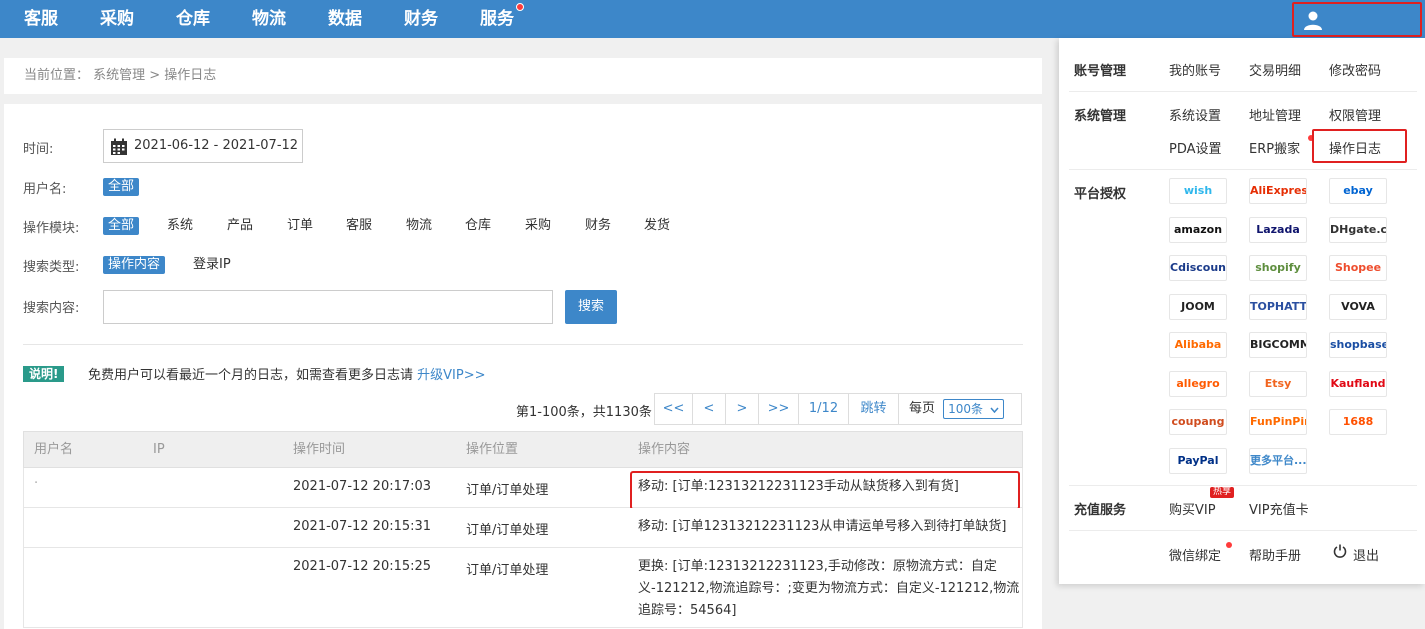 This screenshot has width=1425, height=629. Describe the element at coordinates (709, 409) in the screenshot. I see `pager-prev-button: <` at that location.